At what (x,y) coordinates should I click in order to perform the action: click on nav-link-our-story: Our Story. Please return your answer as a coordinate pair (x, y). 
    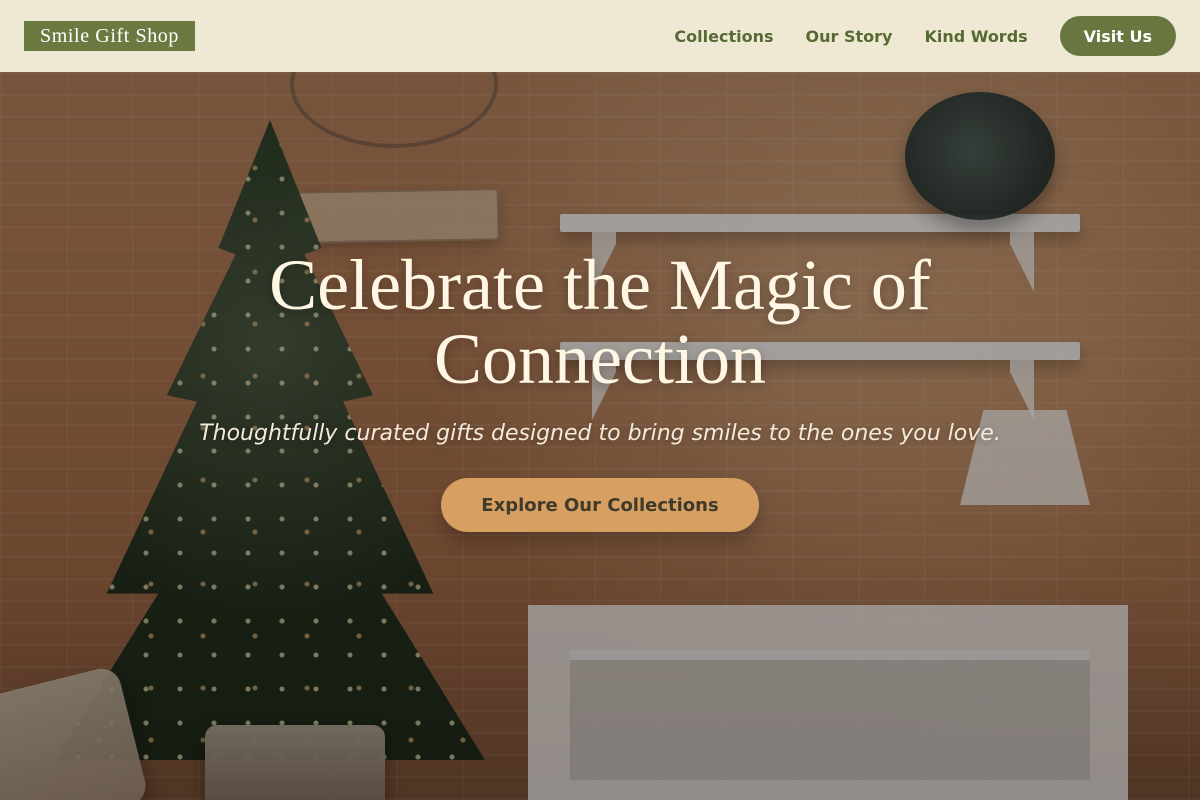
    Looking at the image, I should click on (849, 36).